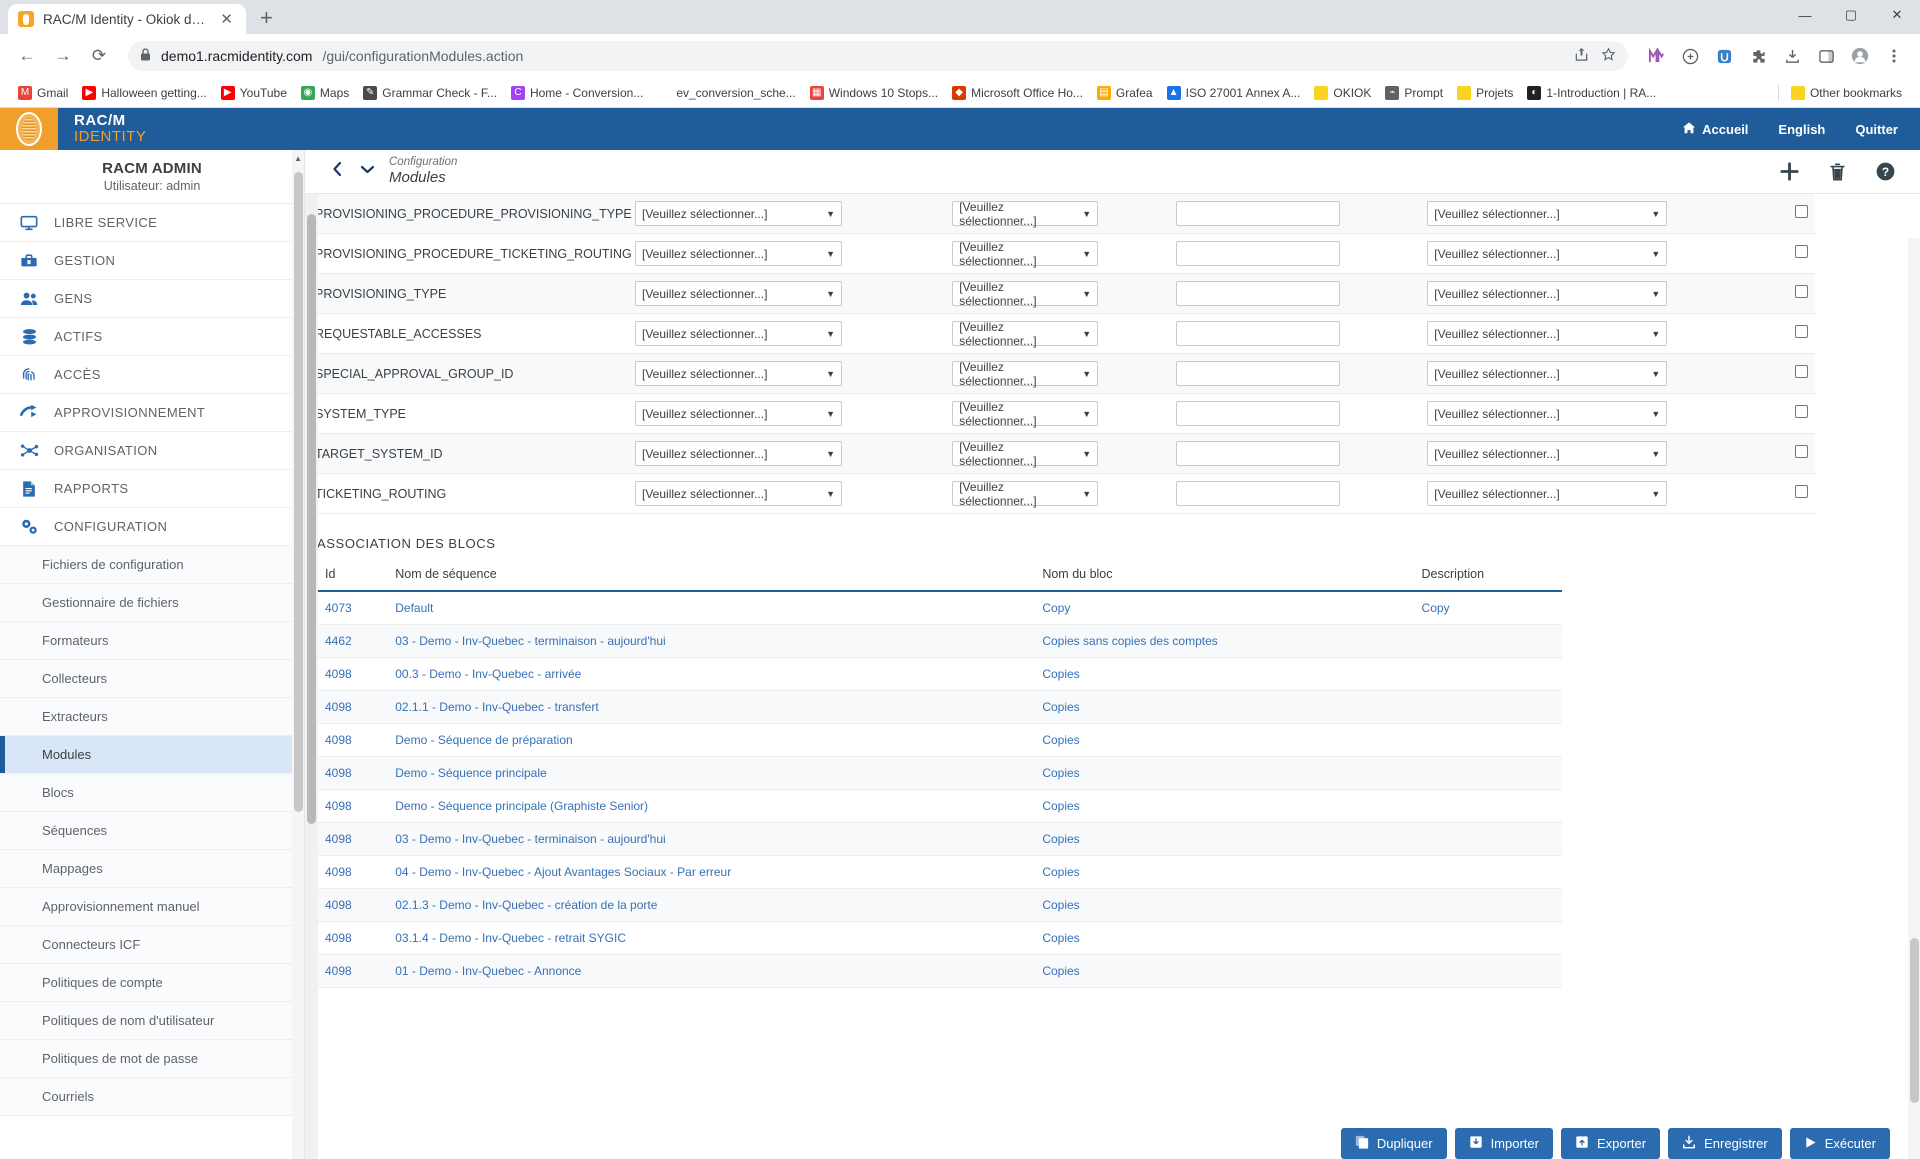  Describe the element at coordinates (1826, 56) in the screenshot. I see `side-panel-icon` at that location.